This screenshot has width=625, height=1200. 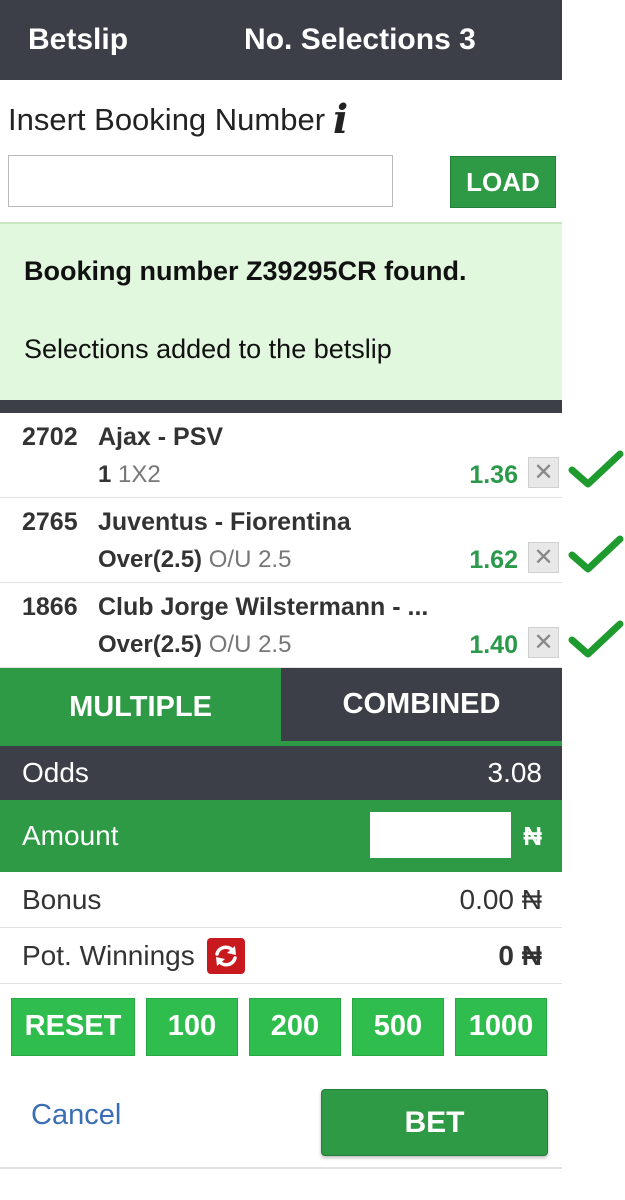 What do you see at coordinates (62, 899) in the screenshot?
I see `bonus-label: Bonus` at bounding box center [62, 899].